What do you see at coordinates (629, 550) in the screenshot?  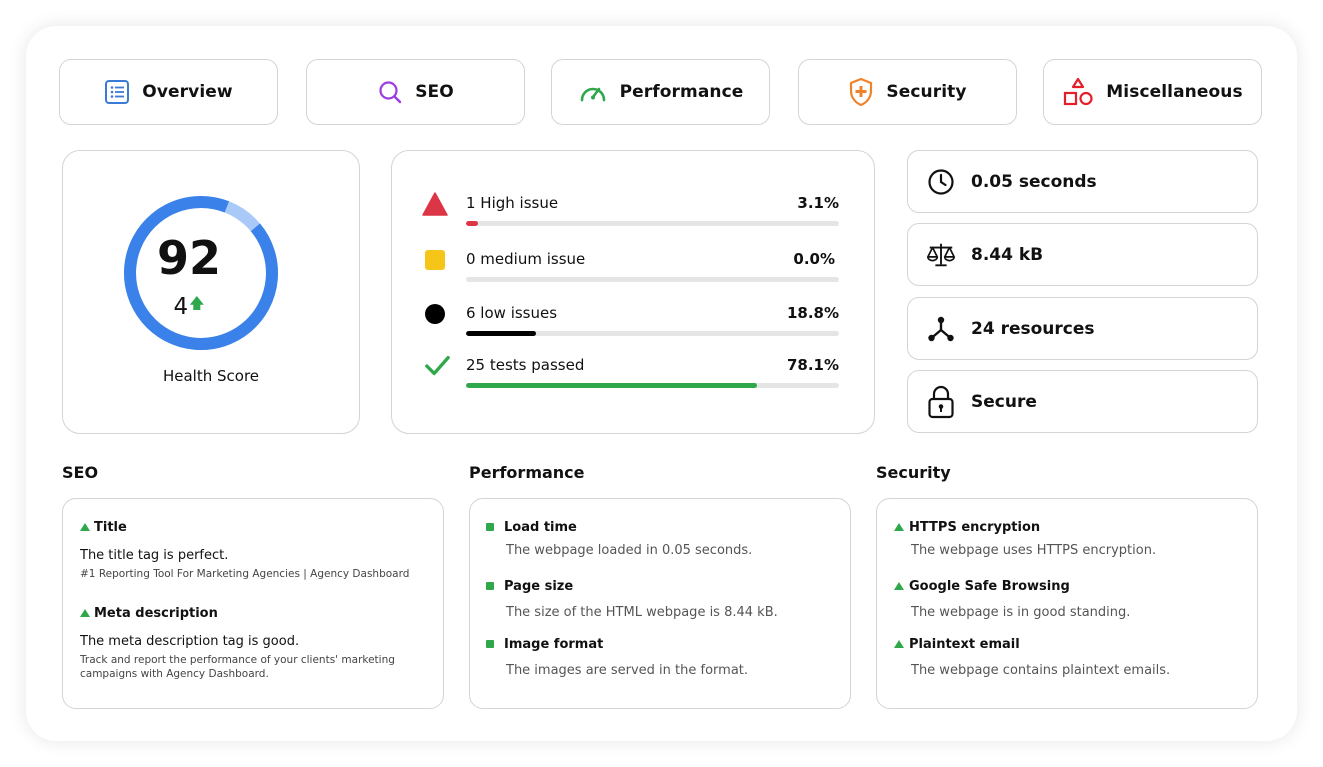 I see `performance-item-desc: The webpage loaded in 0.05 seconds.` at bounding box center [629, 550].